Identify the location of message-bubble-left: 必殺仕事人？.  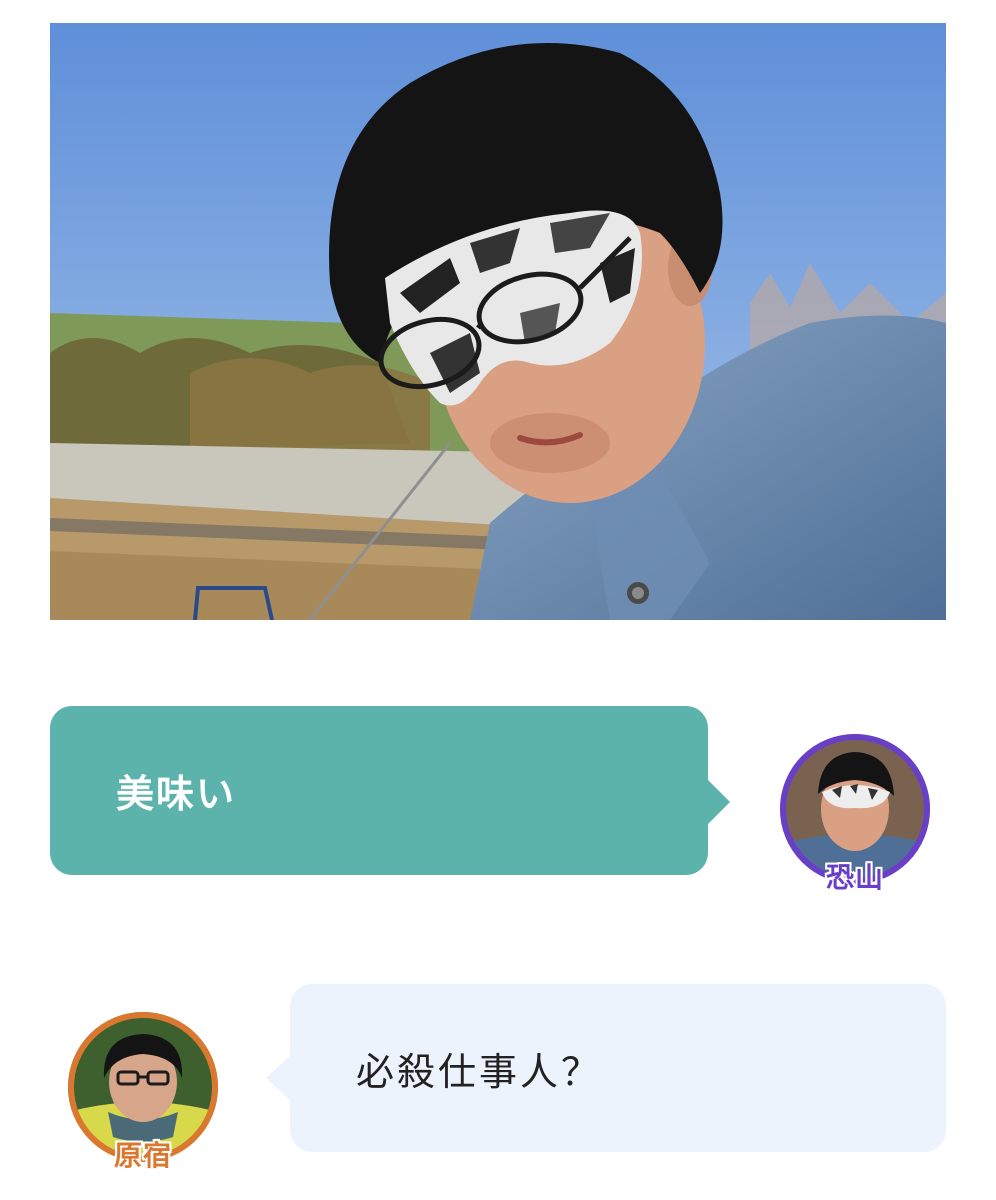
(606, 1068).